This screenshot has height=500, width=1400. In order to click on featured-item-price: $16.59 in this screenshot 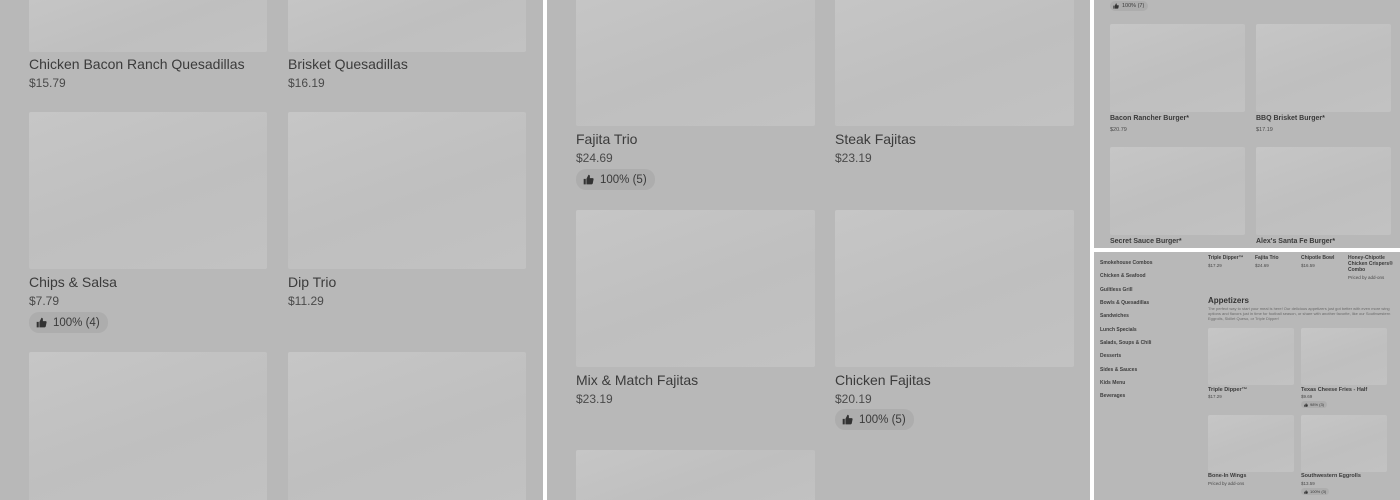, I will do `click(1308, 265)`.